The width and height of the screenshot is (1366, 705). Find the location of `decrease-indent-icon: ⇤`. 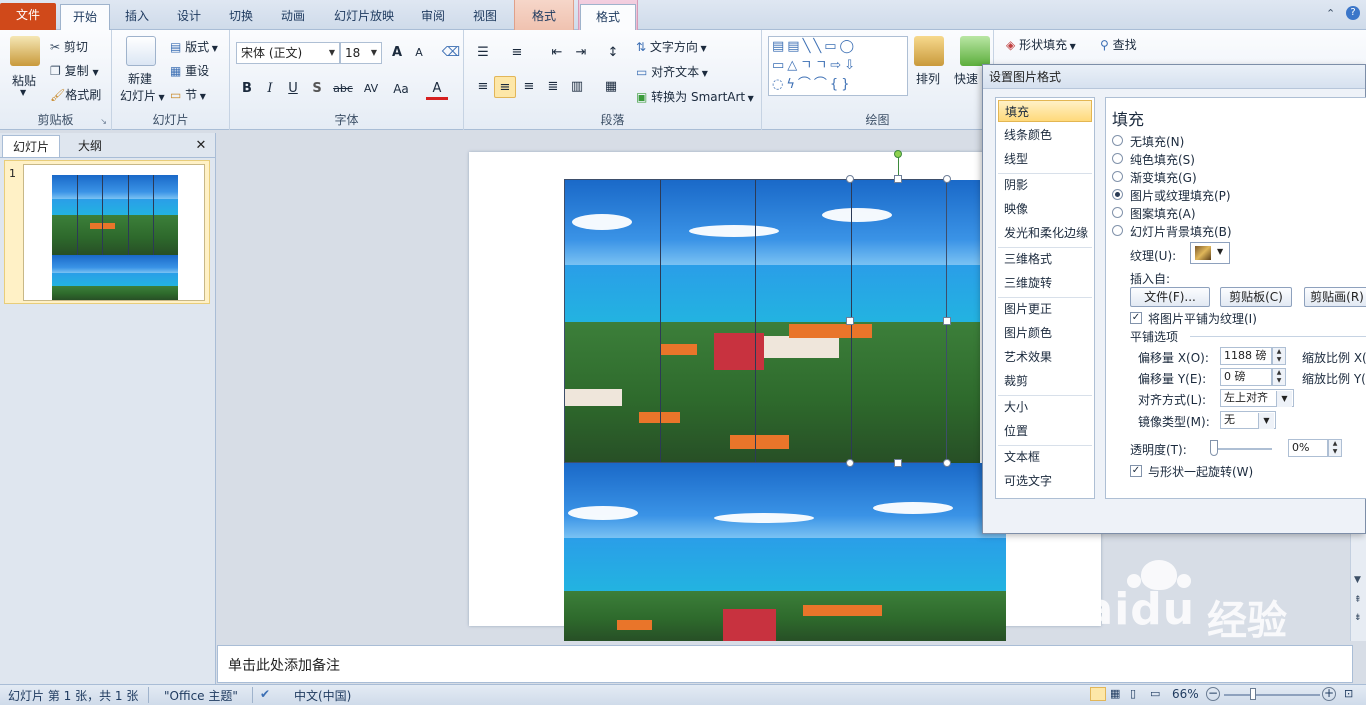

decrease-indent-icon: ⇤ is located at coordinates (557, 53).